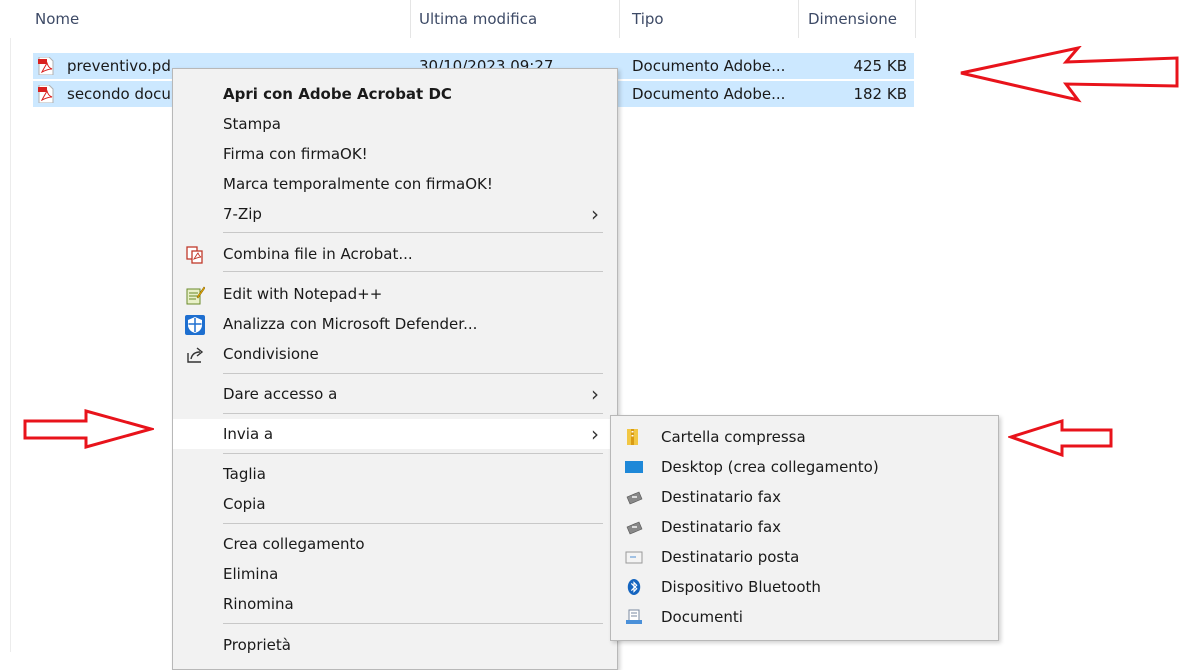  Describe the element at coordinates (634, 587) in the screenshot. I see `bluetooth-icon` at that location.